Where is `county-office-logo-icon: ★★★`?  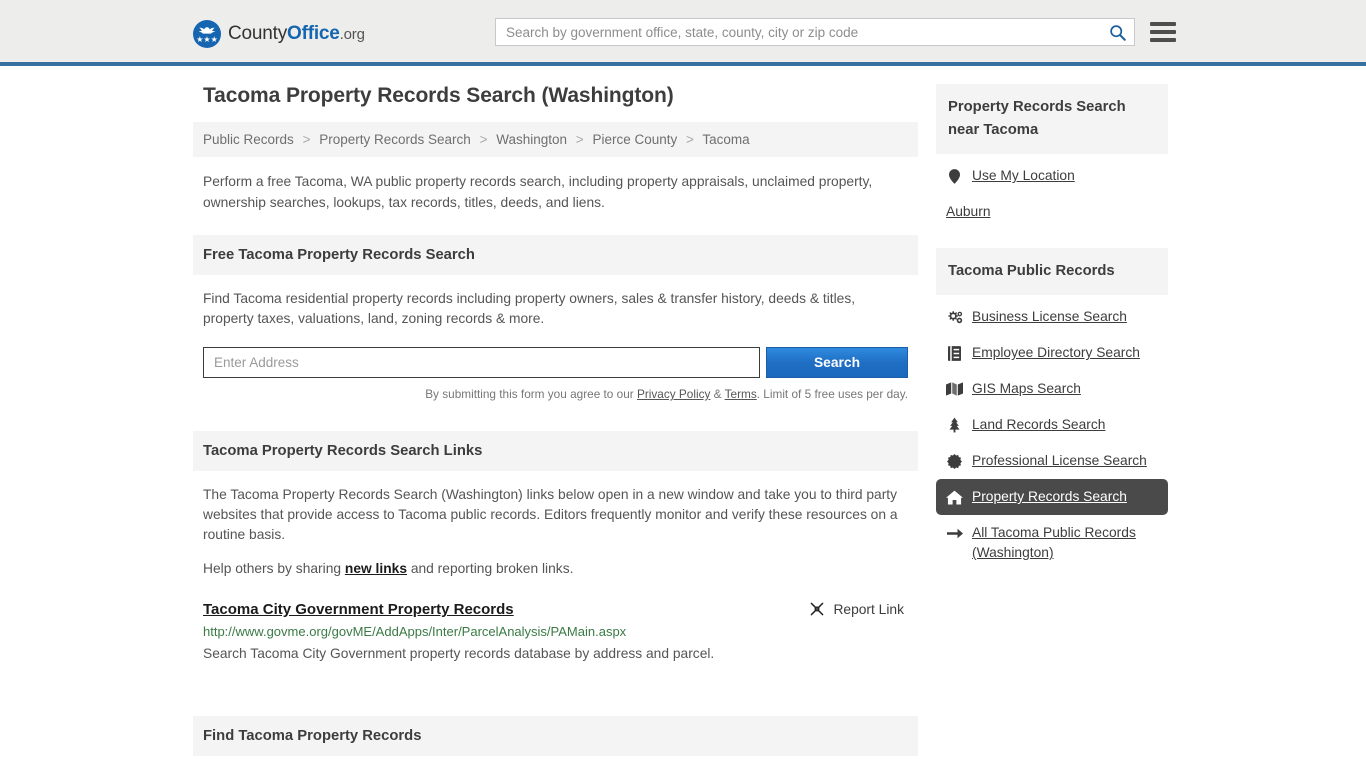
county-office-logo-icon: ★★★ is located at coordinates (207, 34).